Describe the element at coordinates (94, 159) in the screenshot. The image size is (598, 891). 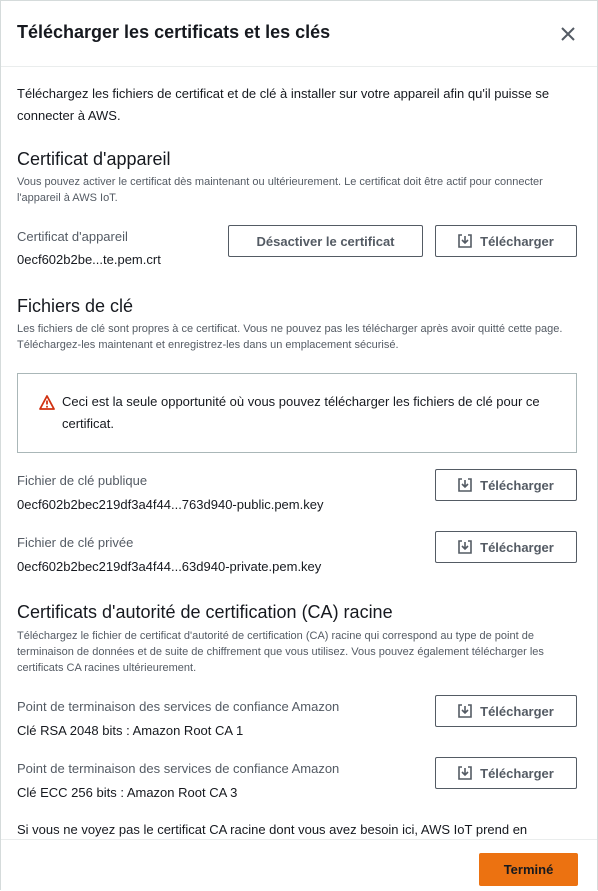
I see `device-cert-heading: Certificat d'appareil` at that location.